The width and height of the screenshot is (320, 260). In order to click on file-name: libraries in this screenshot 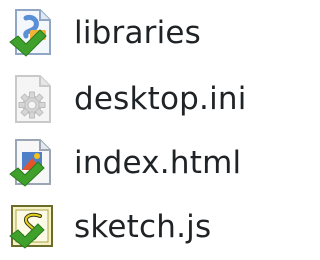, I will do `click(138, 33)`.